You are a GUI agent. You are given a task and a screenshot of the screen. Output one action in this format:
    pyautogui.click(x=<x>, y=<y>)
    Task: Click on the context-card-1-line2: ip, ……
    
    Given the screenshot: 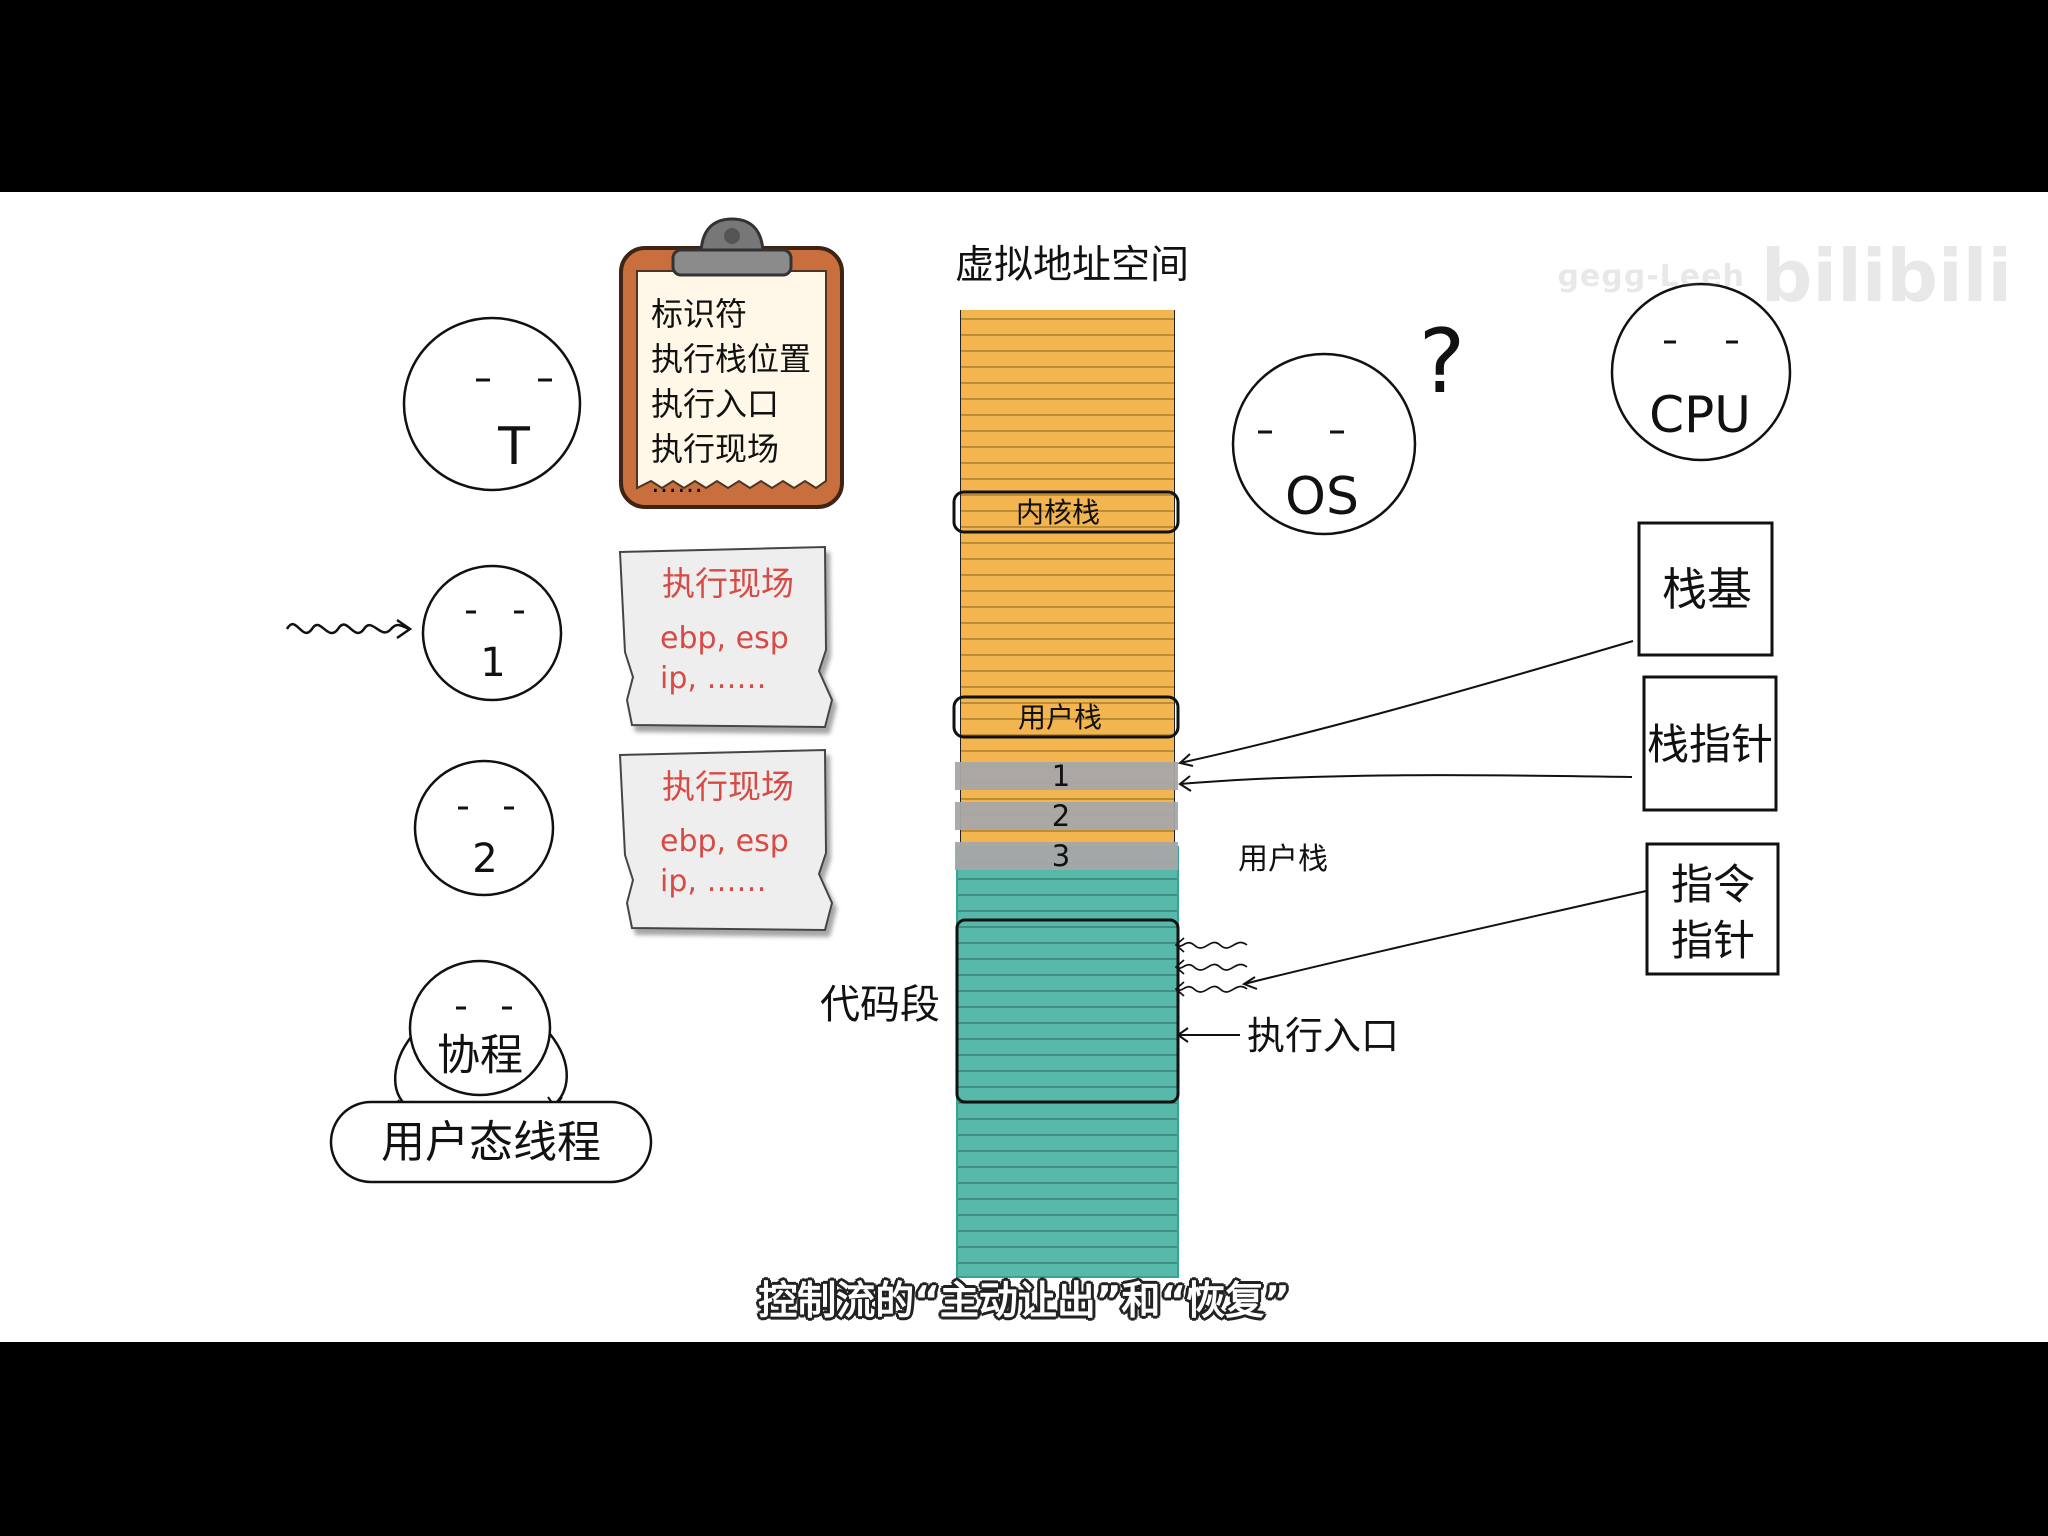 What is the action you would take?
    pyautogui.click(x=713, y=678)
    